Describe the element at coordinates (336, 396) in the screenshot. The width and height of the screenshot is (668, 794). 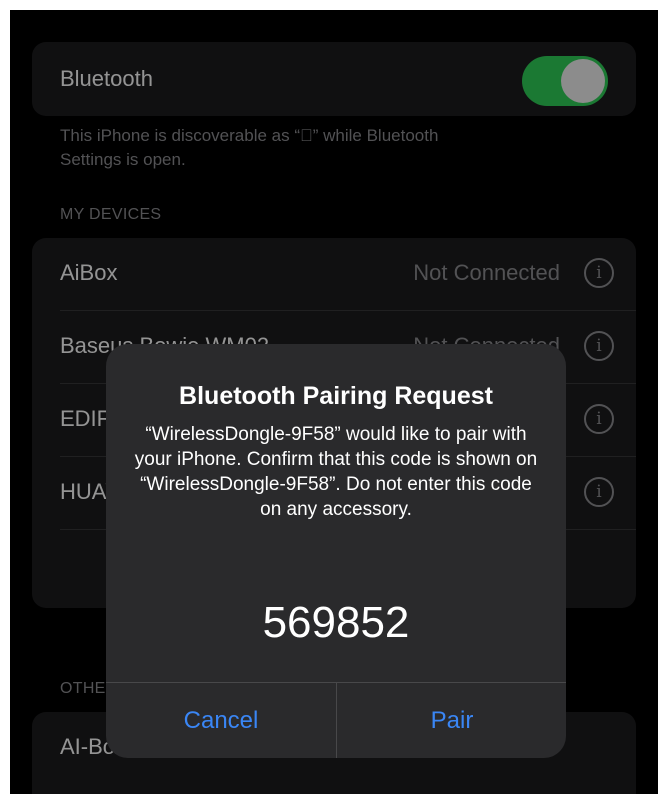
I see `dialog-title: Bluetooth Pairing Request` at that location.